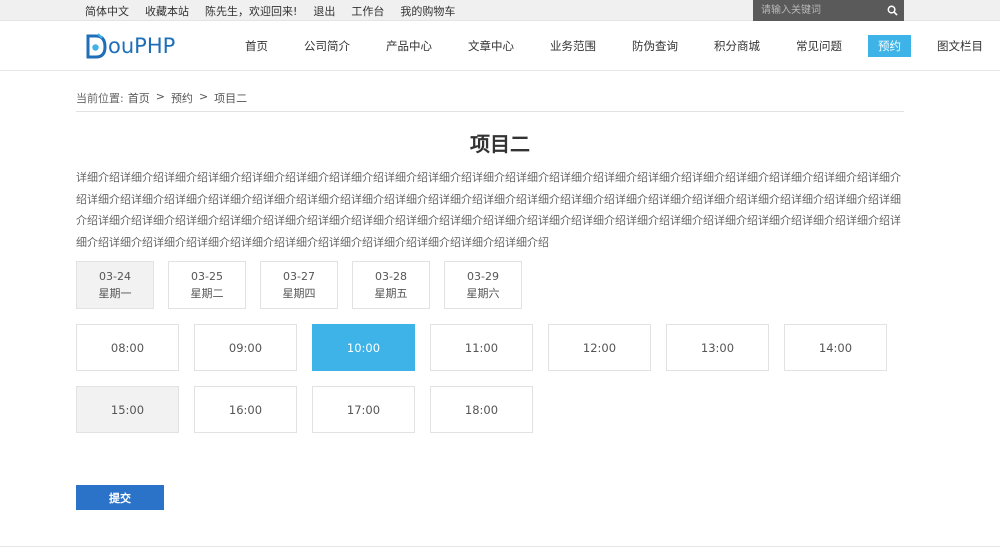 This screenshot has height=549, width=1000. Describe the element at coordinates (409, 46) in the screenshot. I see `nav-item-products: 产品中心` at that location.